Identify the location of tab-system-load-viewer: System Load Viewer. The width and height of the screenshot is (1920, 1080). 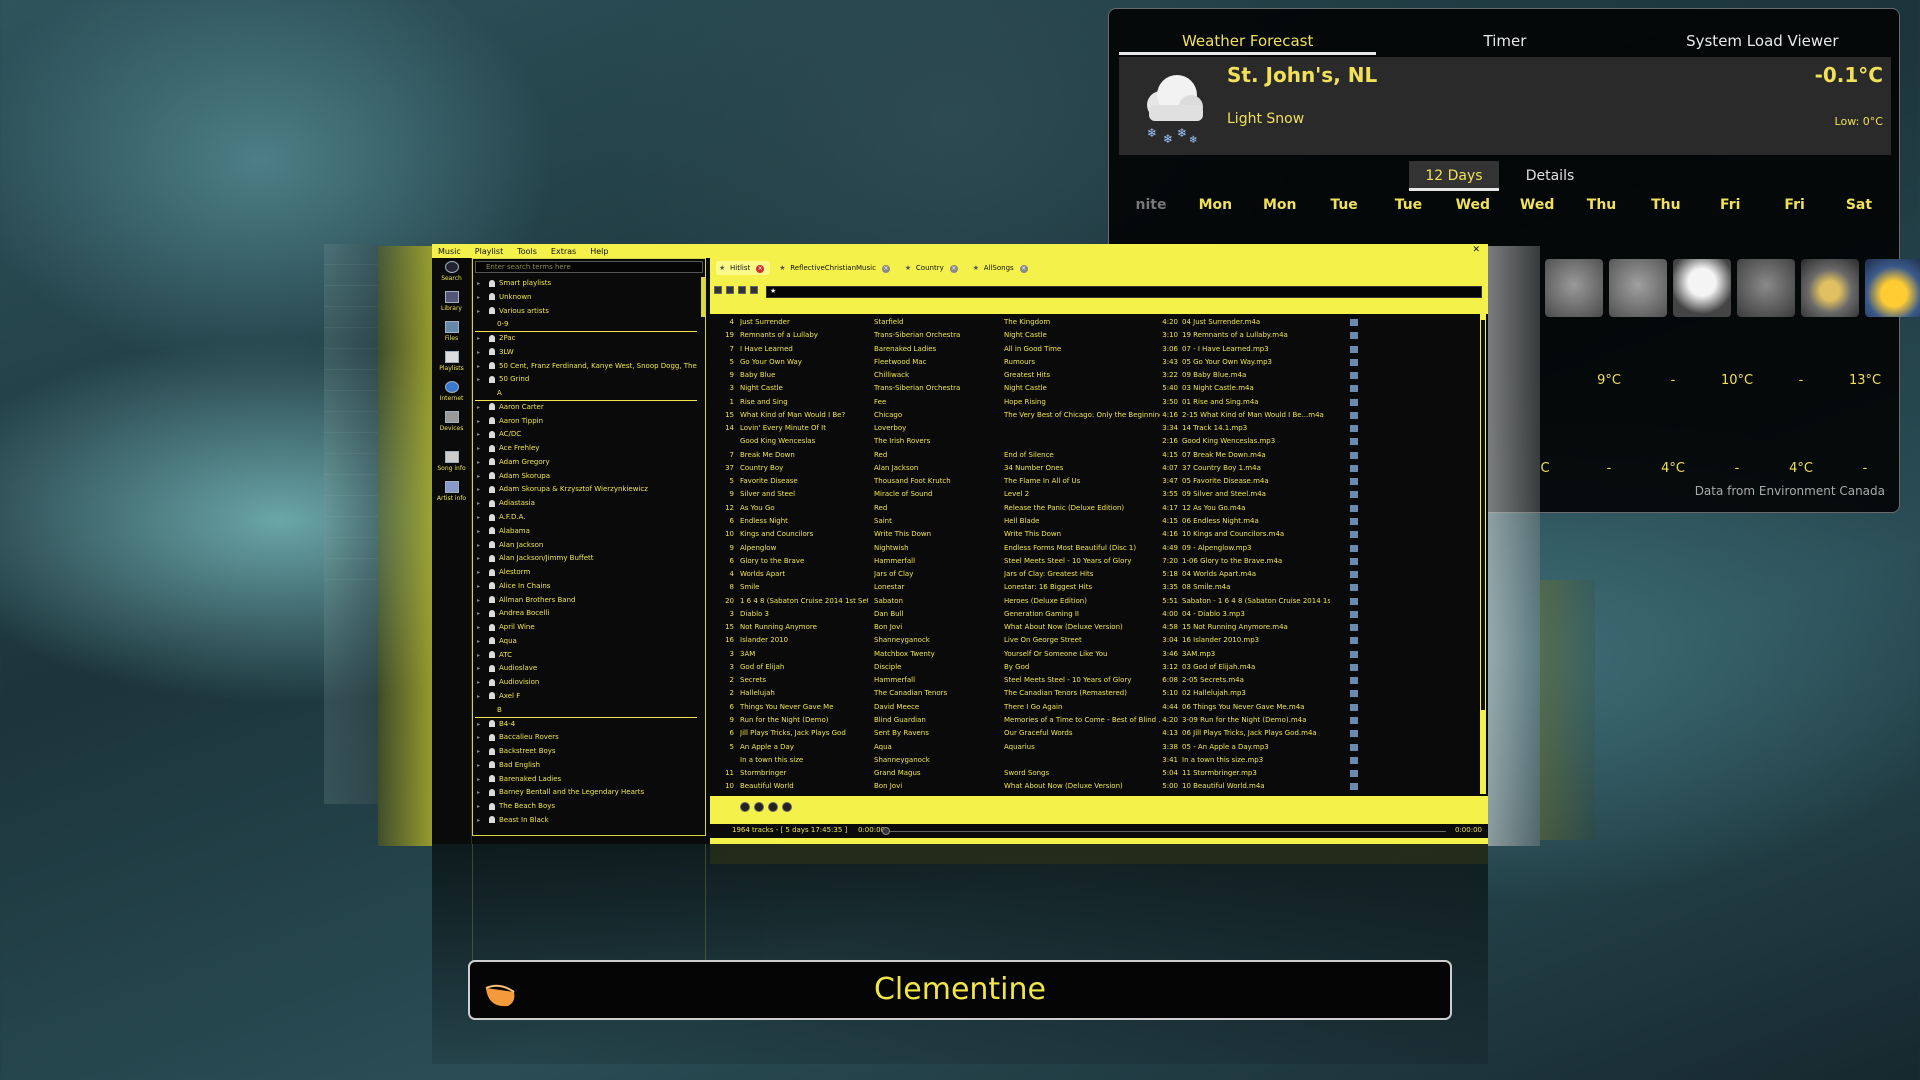
(1762, 37).